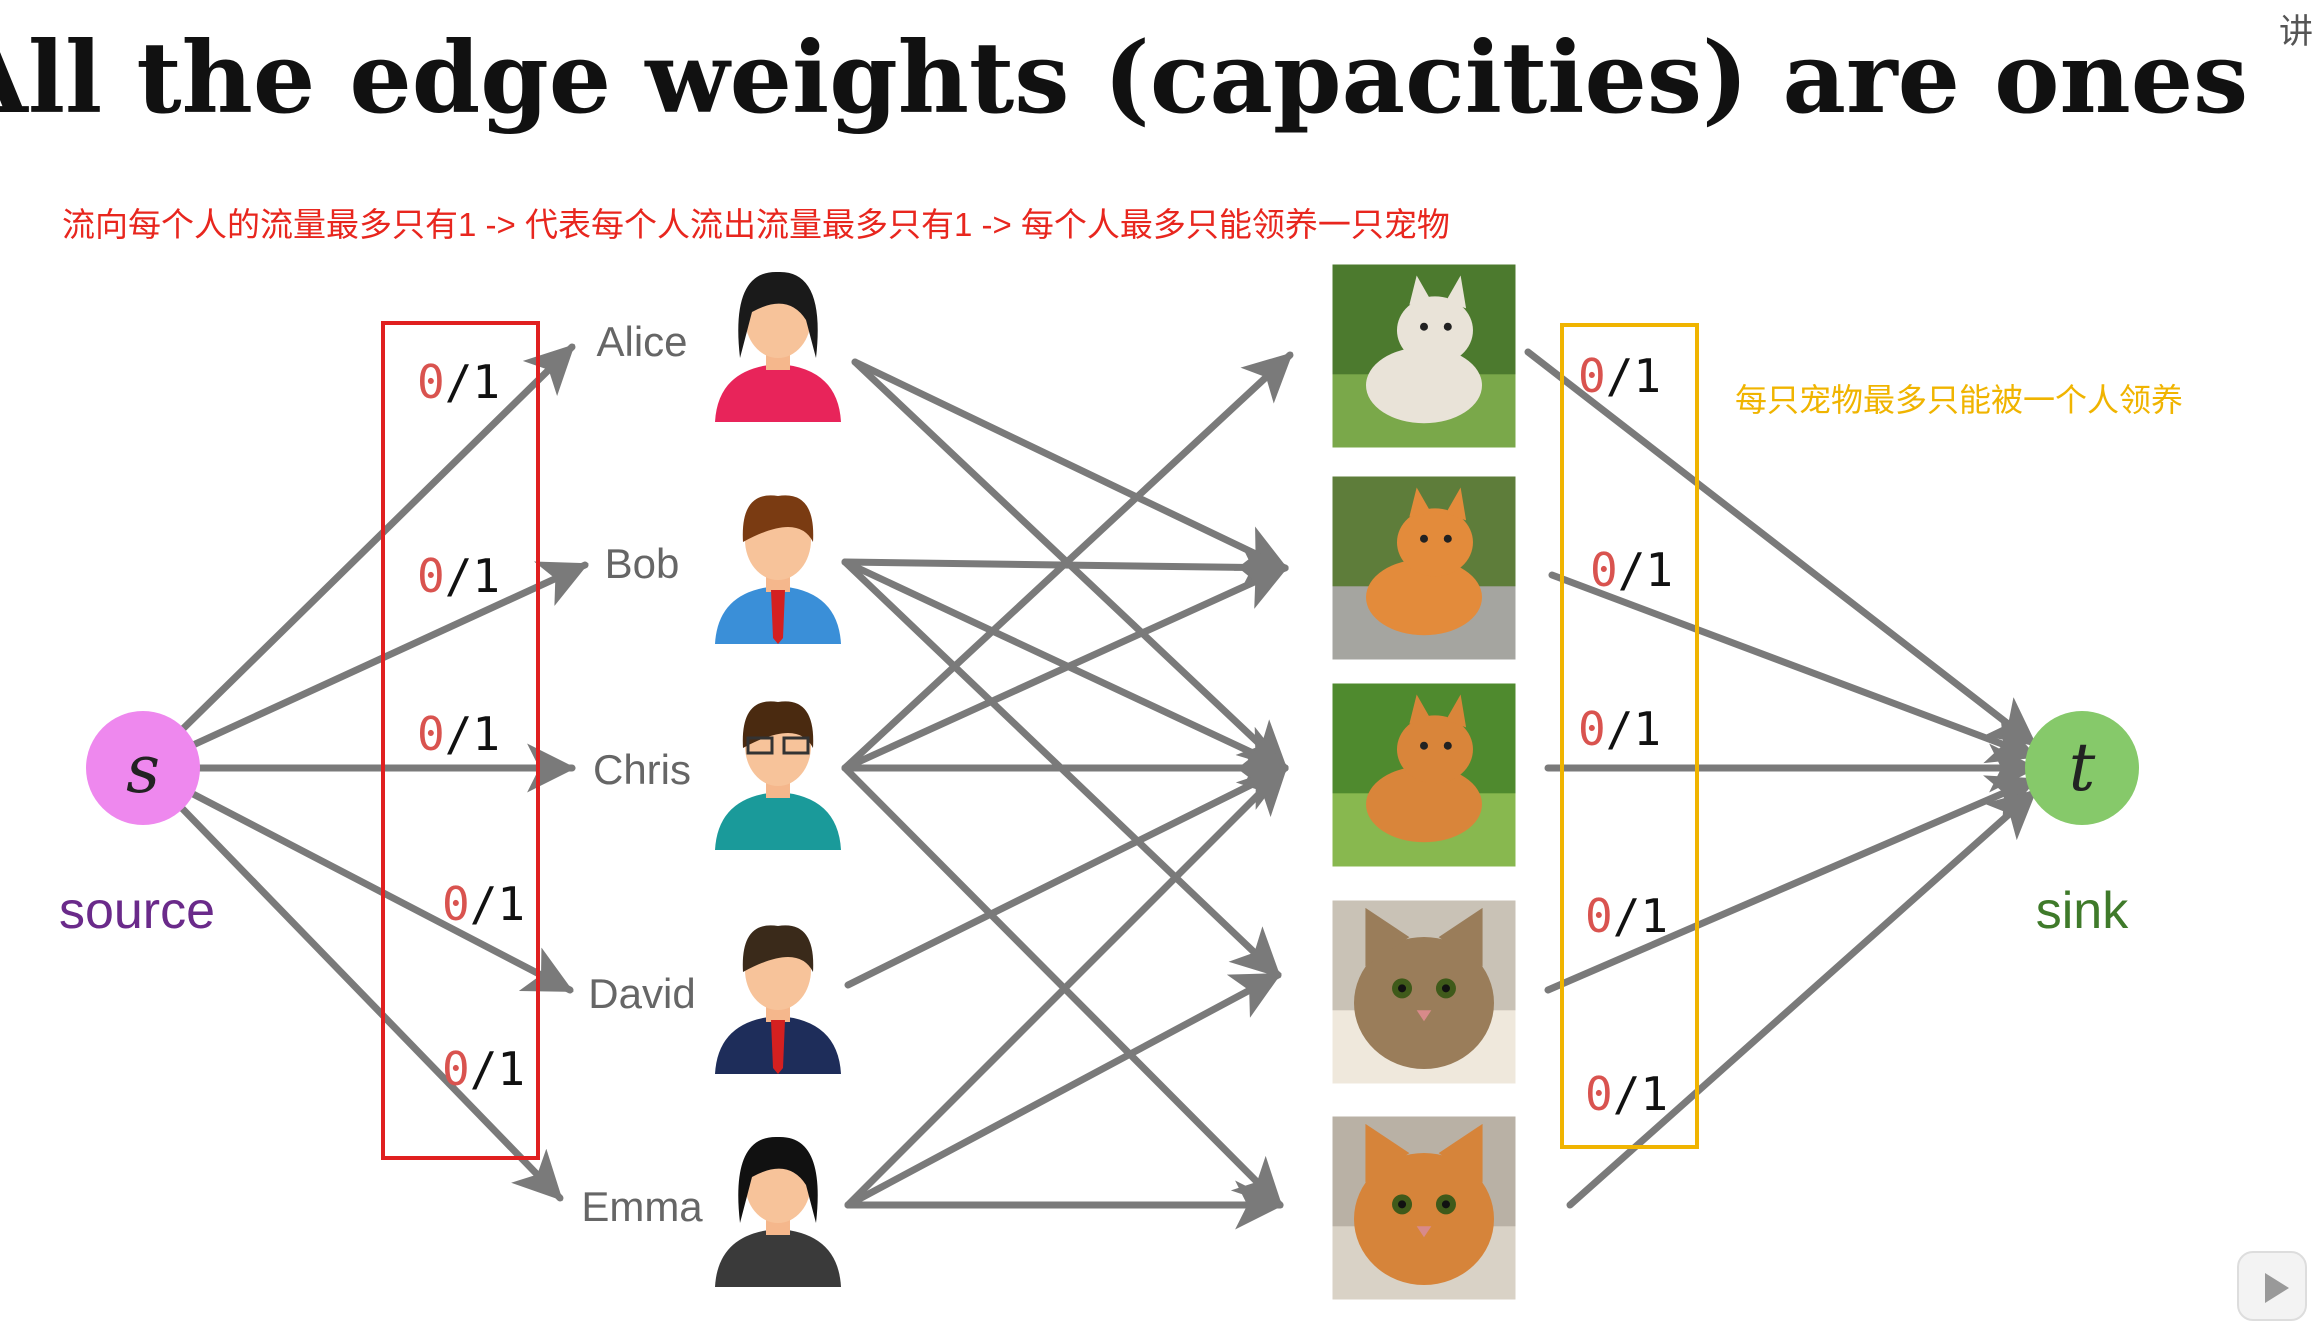 The height and width of the screenshot is (1327, 2313). I want to click on source-label: source, so click(137, 911).